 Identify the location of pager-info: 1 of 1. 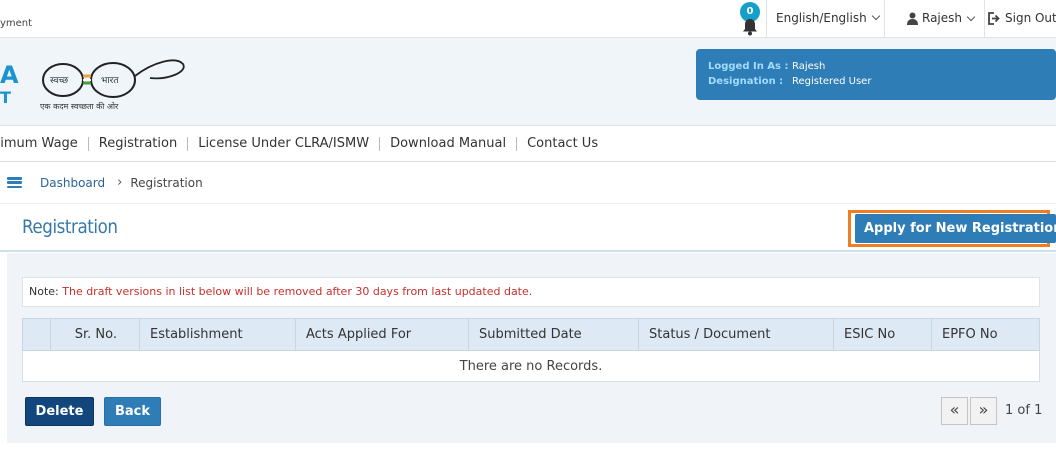
(1024, 410).